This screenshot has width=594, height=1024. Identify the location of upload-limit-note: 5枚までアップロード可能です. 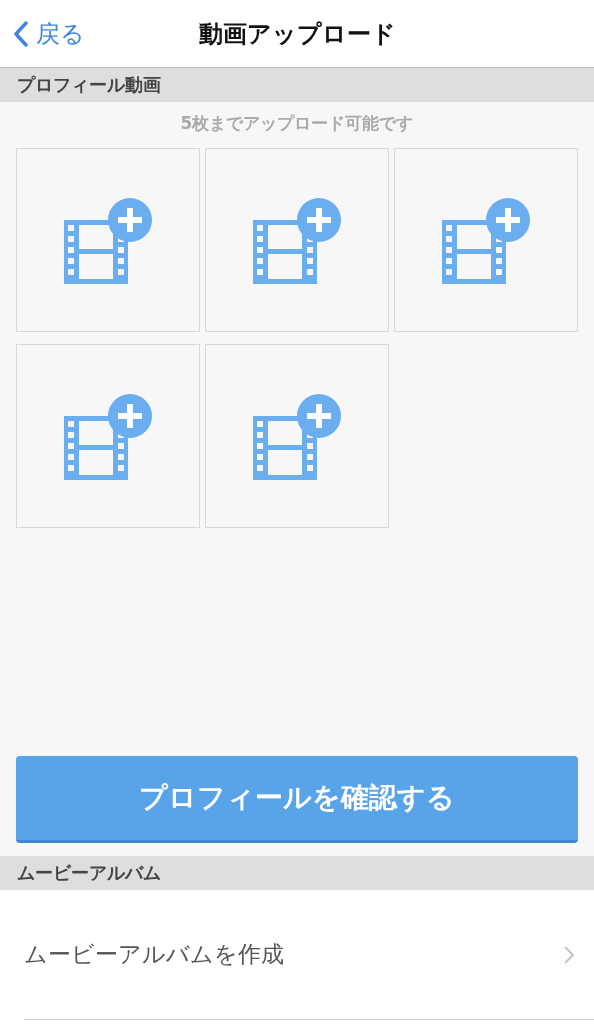
(297, 123).